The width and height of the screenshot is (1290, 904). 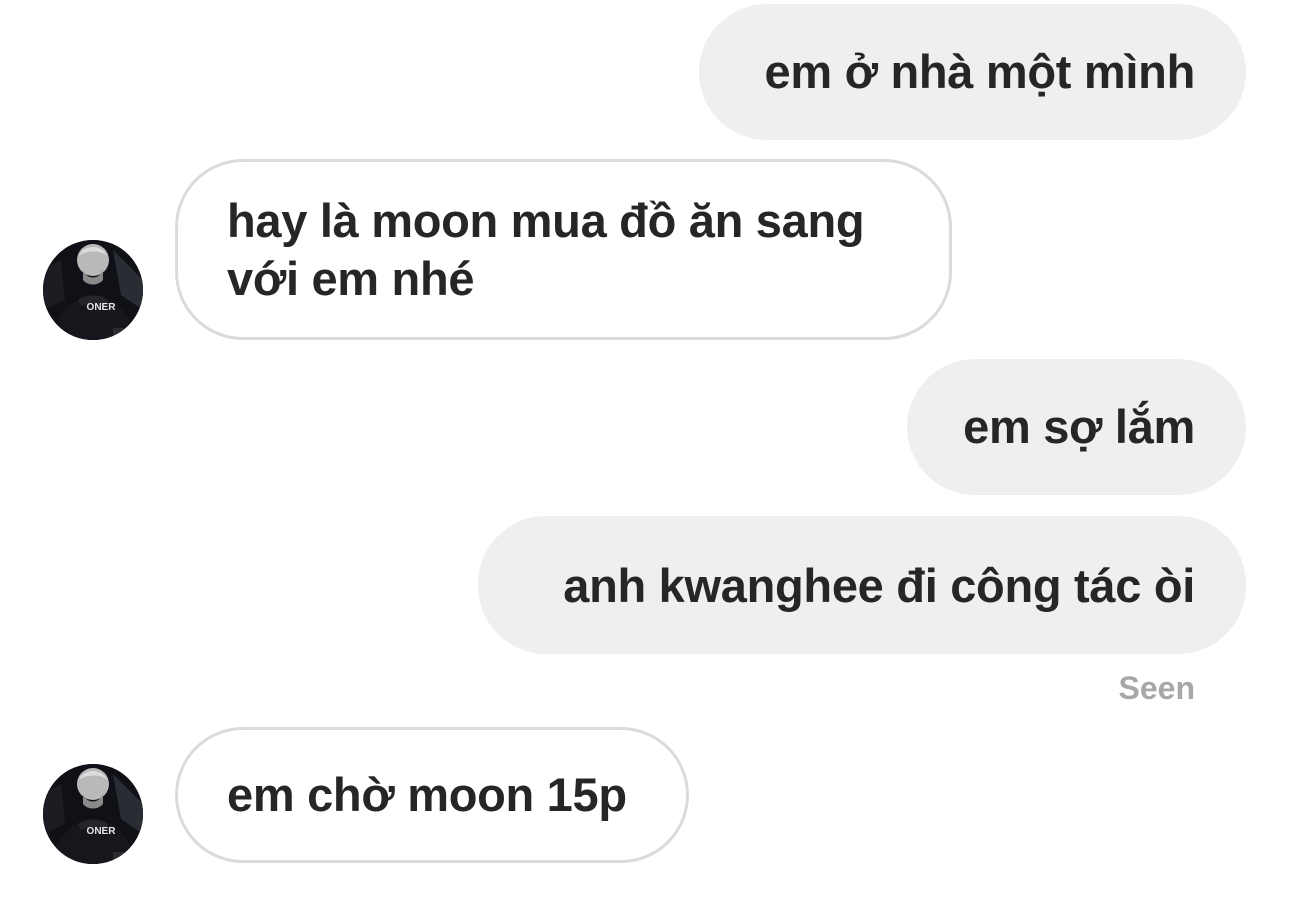 I want to click on message-text: hay là moon mua đồ ăn sang với em nhé, so click(x=546, y=249).